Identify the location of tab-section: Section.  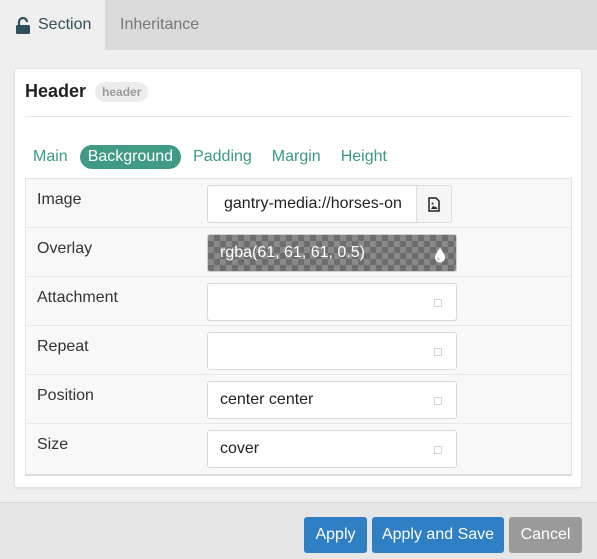
(52, 25).